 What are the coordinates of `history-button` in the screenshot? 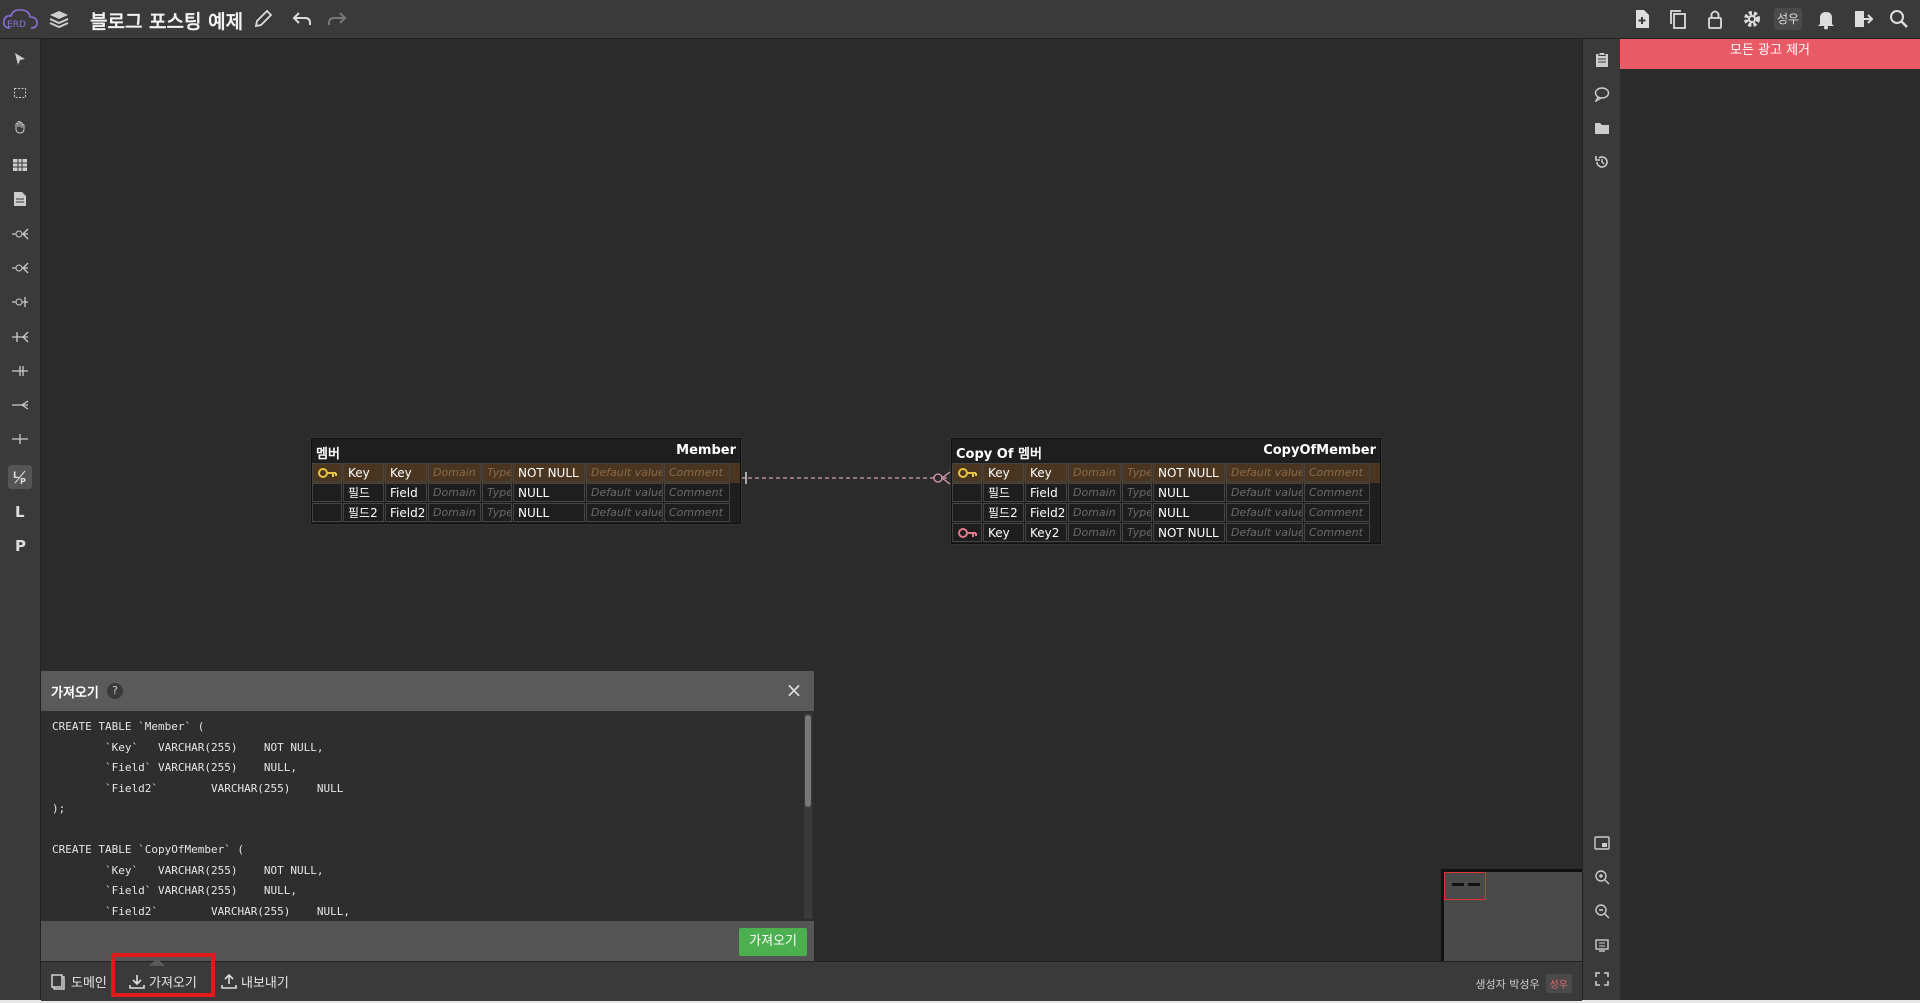 It's located at (1602, 162).